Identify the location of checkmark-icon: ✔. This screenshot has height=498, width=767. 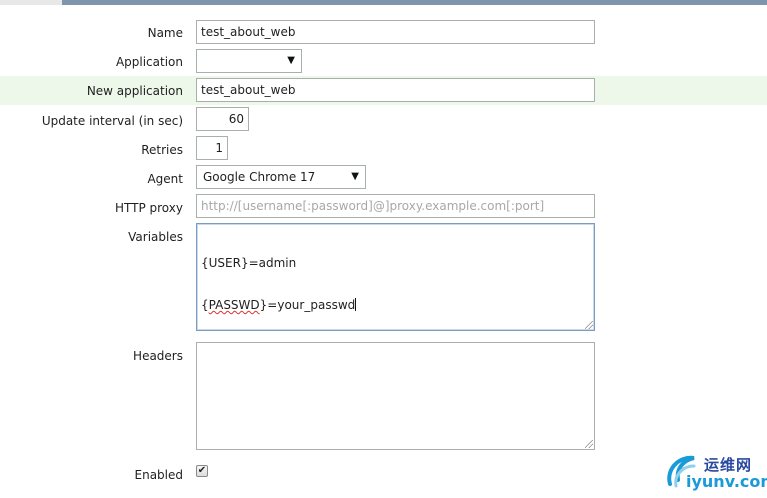
(202, 470).